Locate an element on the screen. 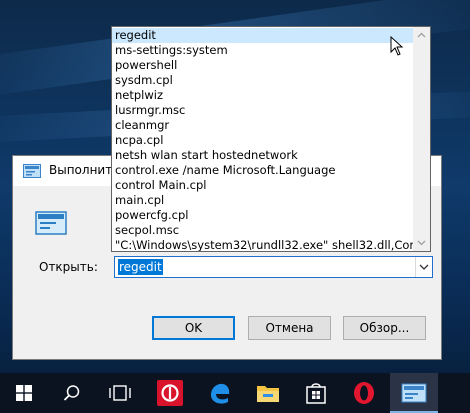 Image resolution: width=470 pixels, height=413 pixels. search-icon is located at coordinates (71, 393).